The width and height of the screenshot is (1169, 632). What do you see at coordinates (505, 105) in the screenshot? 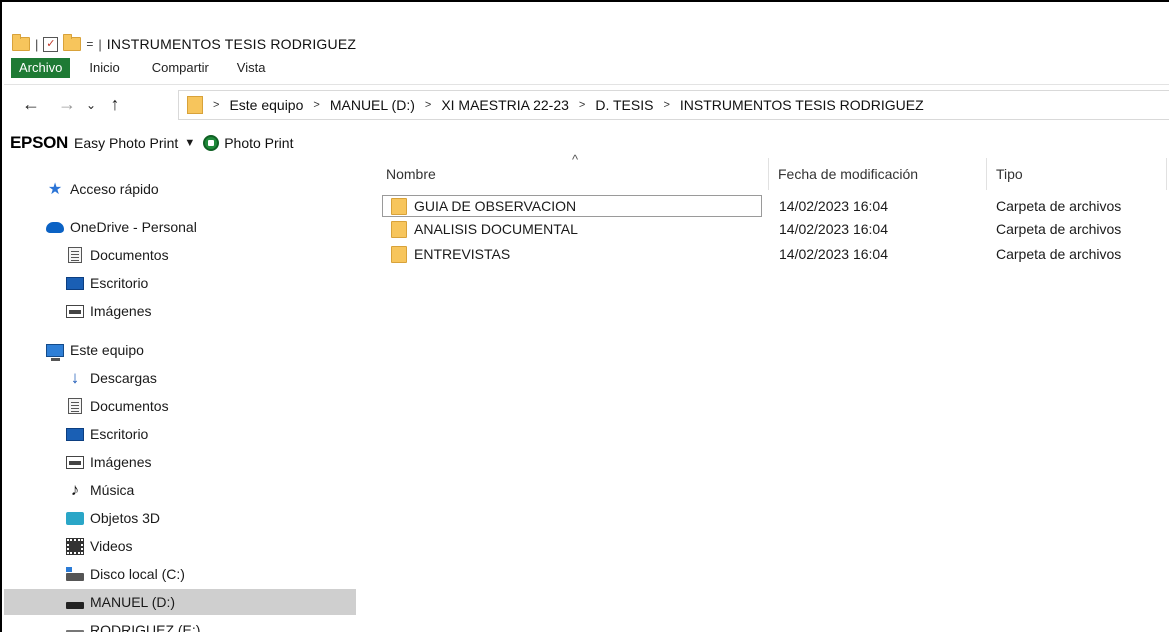
I see `breadcrumb-xi-maestria: XI MAESTRIA 22-23` at bounding box center [505, 105].